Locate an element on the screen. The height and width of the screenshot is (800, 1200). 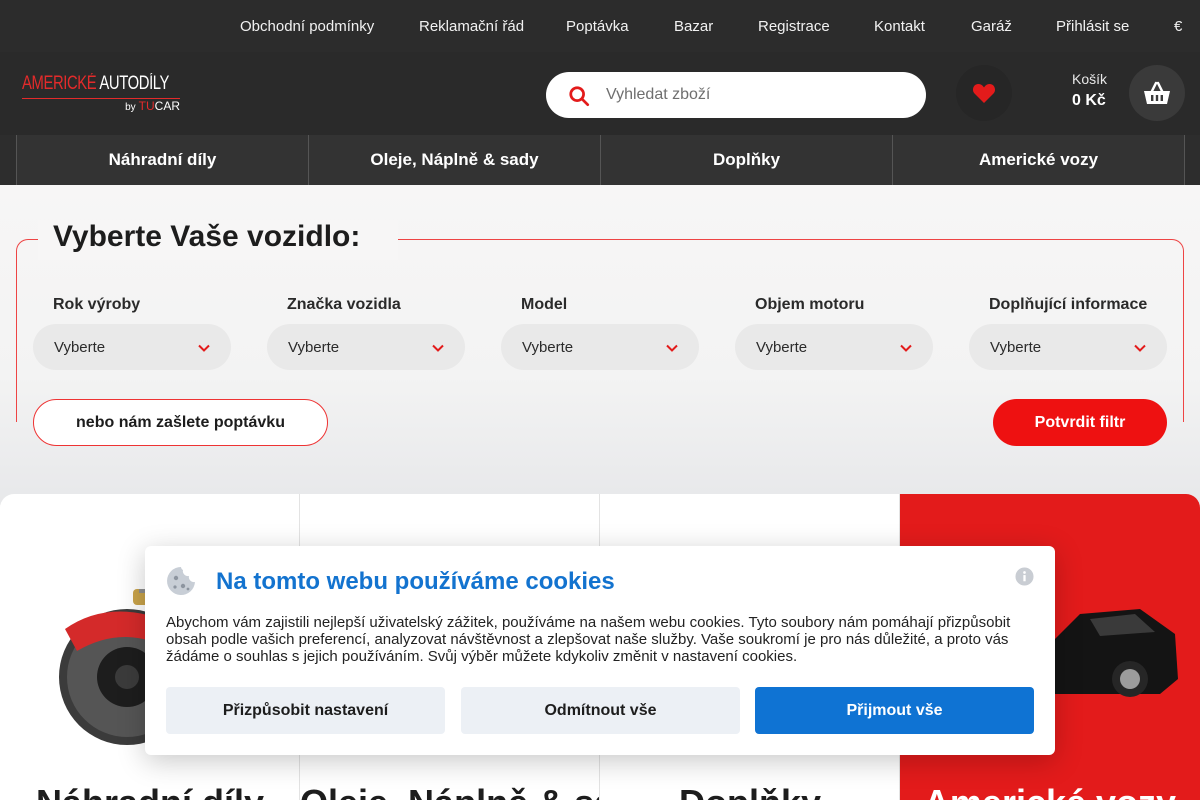
select-znacka-vozidla: Vyberte is located at coordinates (366, 347).